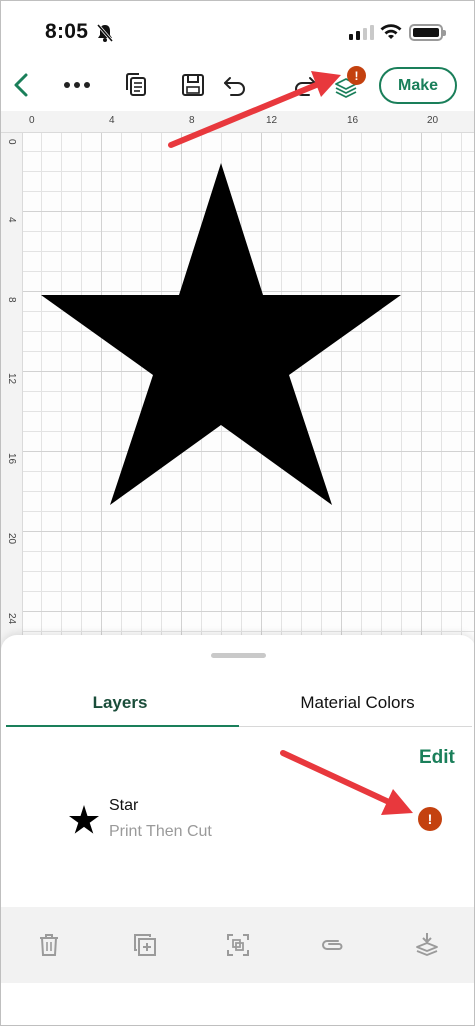 The height and width of the screenshot is (1026, 475). Describe the element at coordinates (160, 831) in the screenshot. I see `layer-operation: Print Then Cut` at that location.